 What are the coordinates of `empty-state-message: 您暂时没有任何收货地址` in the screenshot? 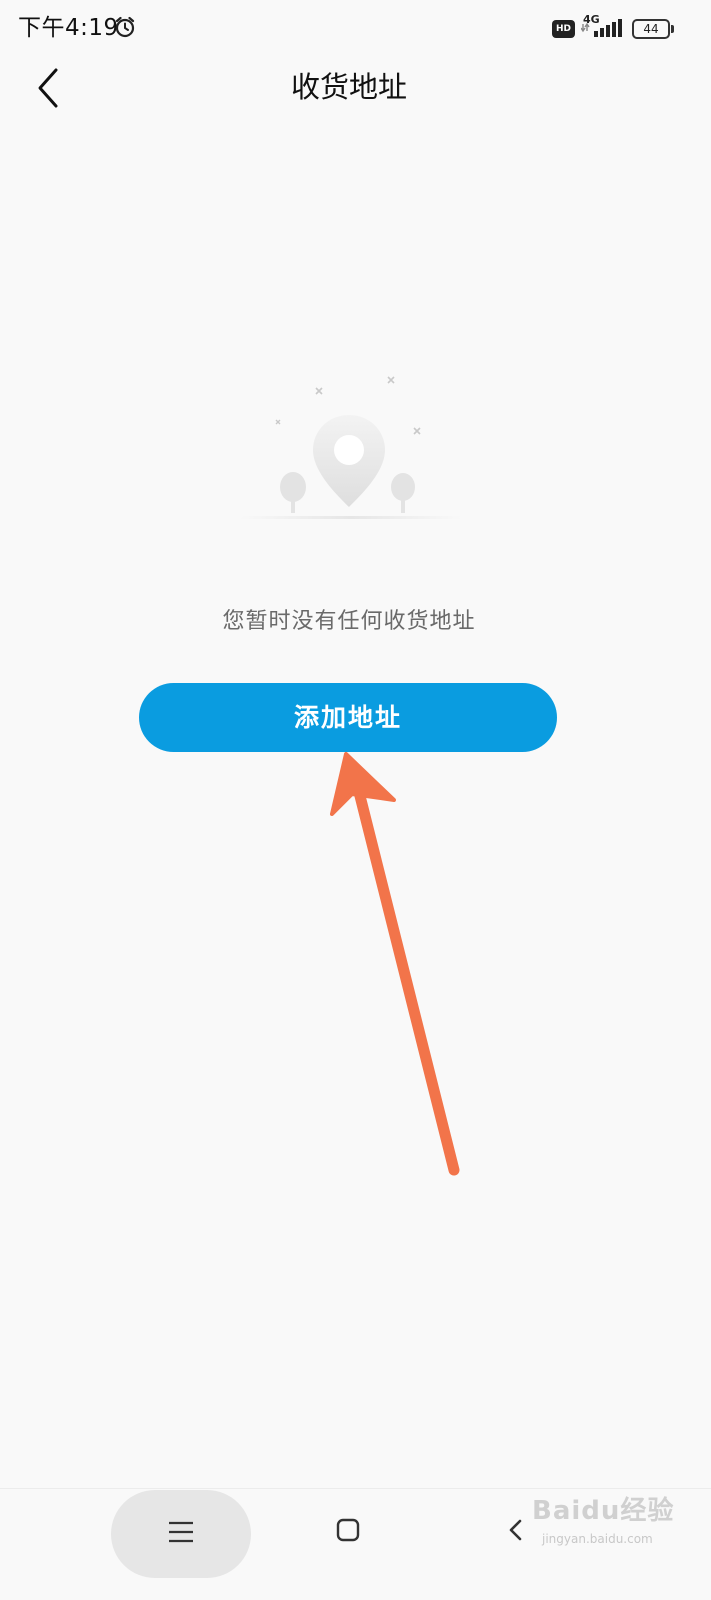 It's located at (349, 621).